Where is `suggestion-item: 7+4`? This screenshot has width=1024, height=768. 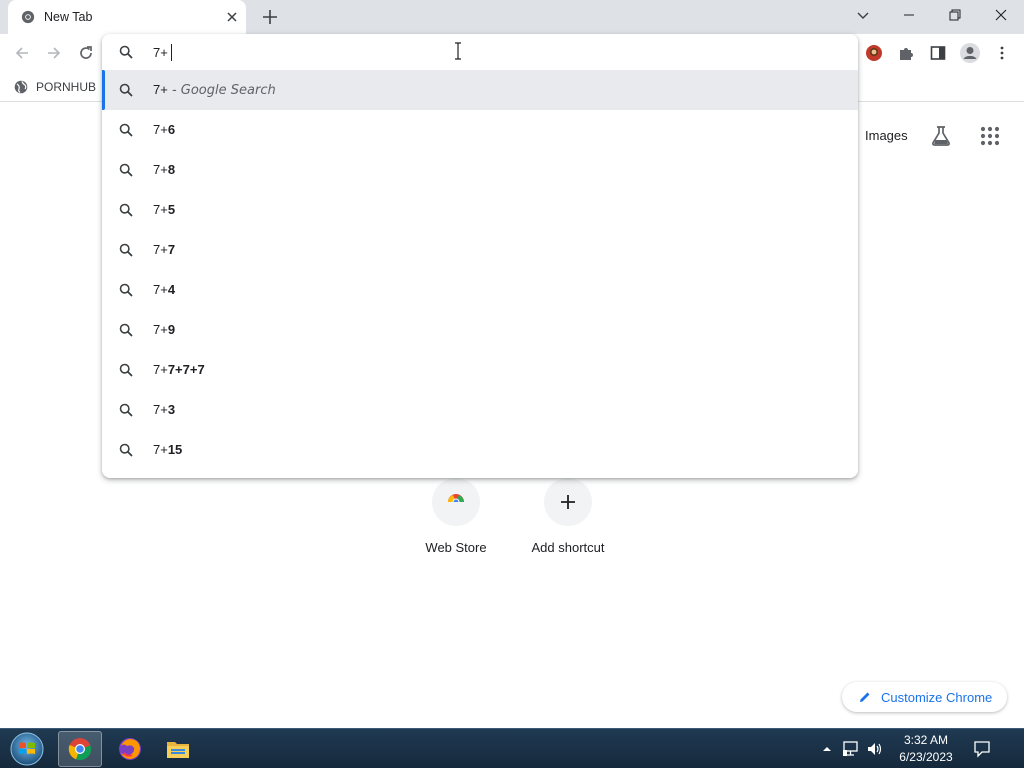 suggestion-item: 7+4 is located at coordinates (480, 290).